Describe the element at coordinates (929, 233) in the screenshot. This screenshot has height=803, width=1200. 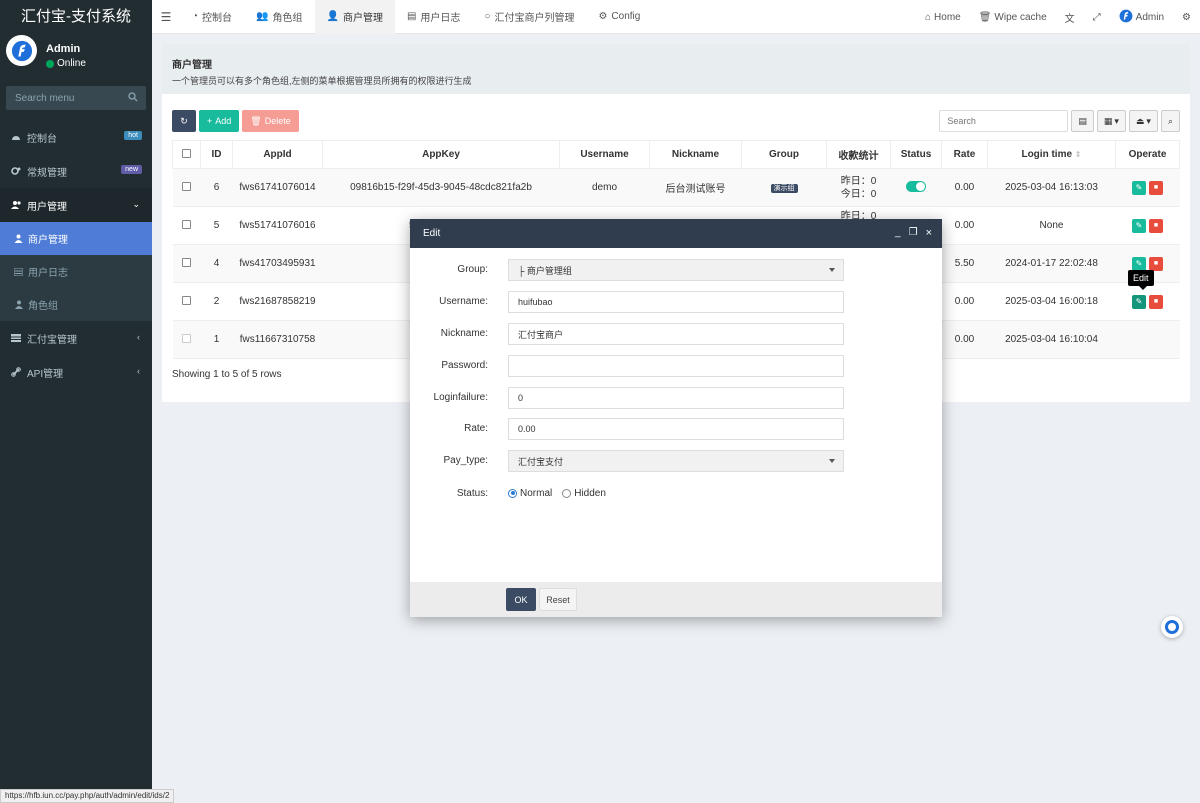
I see `close-icon: ×` at that location.